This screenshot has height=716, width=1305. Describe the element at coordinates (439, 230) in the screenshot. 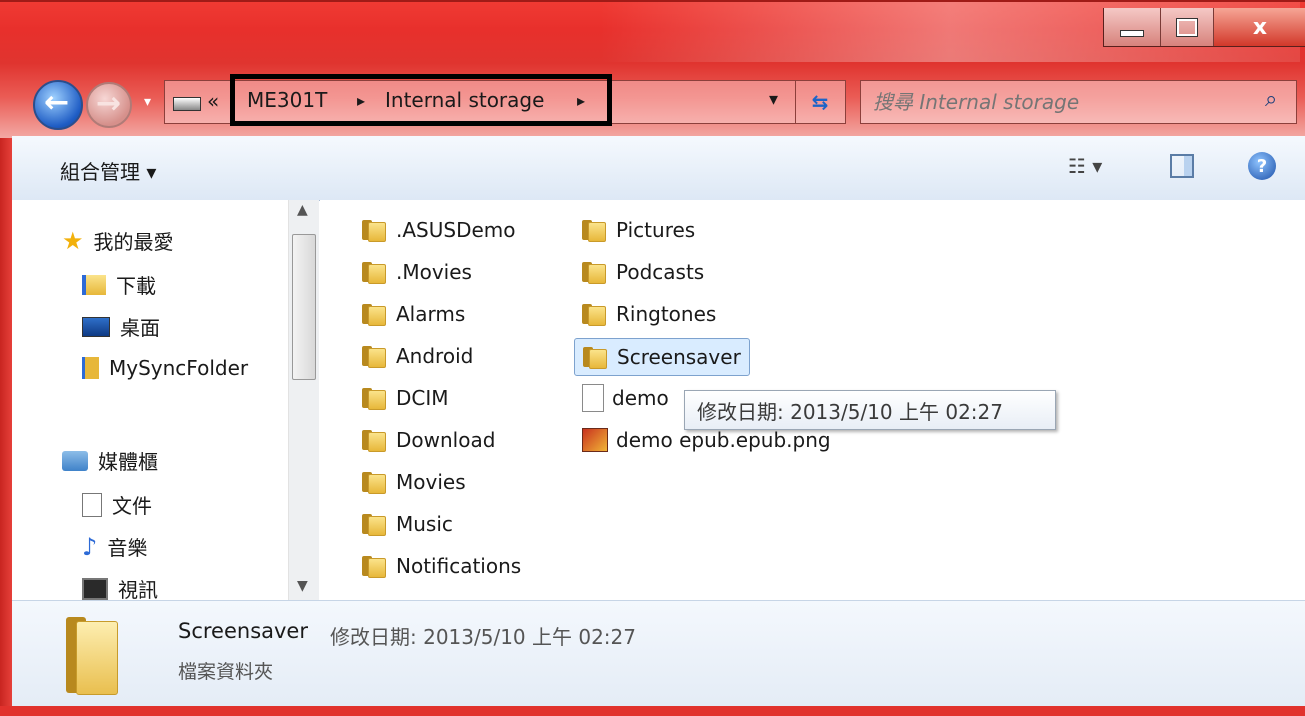

I see `folder-item: .ASUSDemo` at that location.